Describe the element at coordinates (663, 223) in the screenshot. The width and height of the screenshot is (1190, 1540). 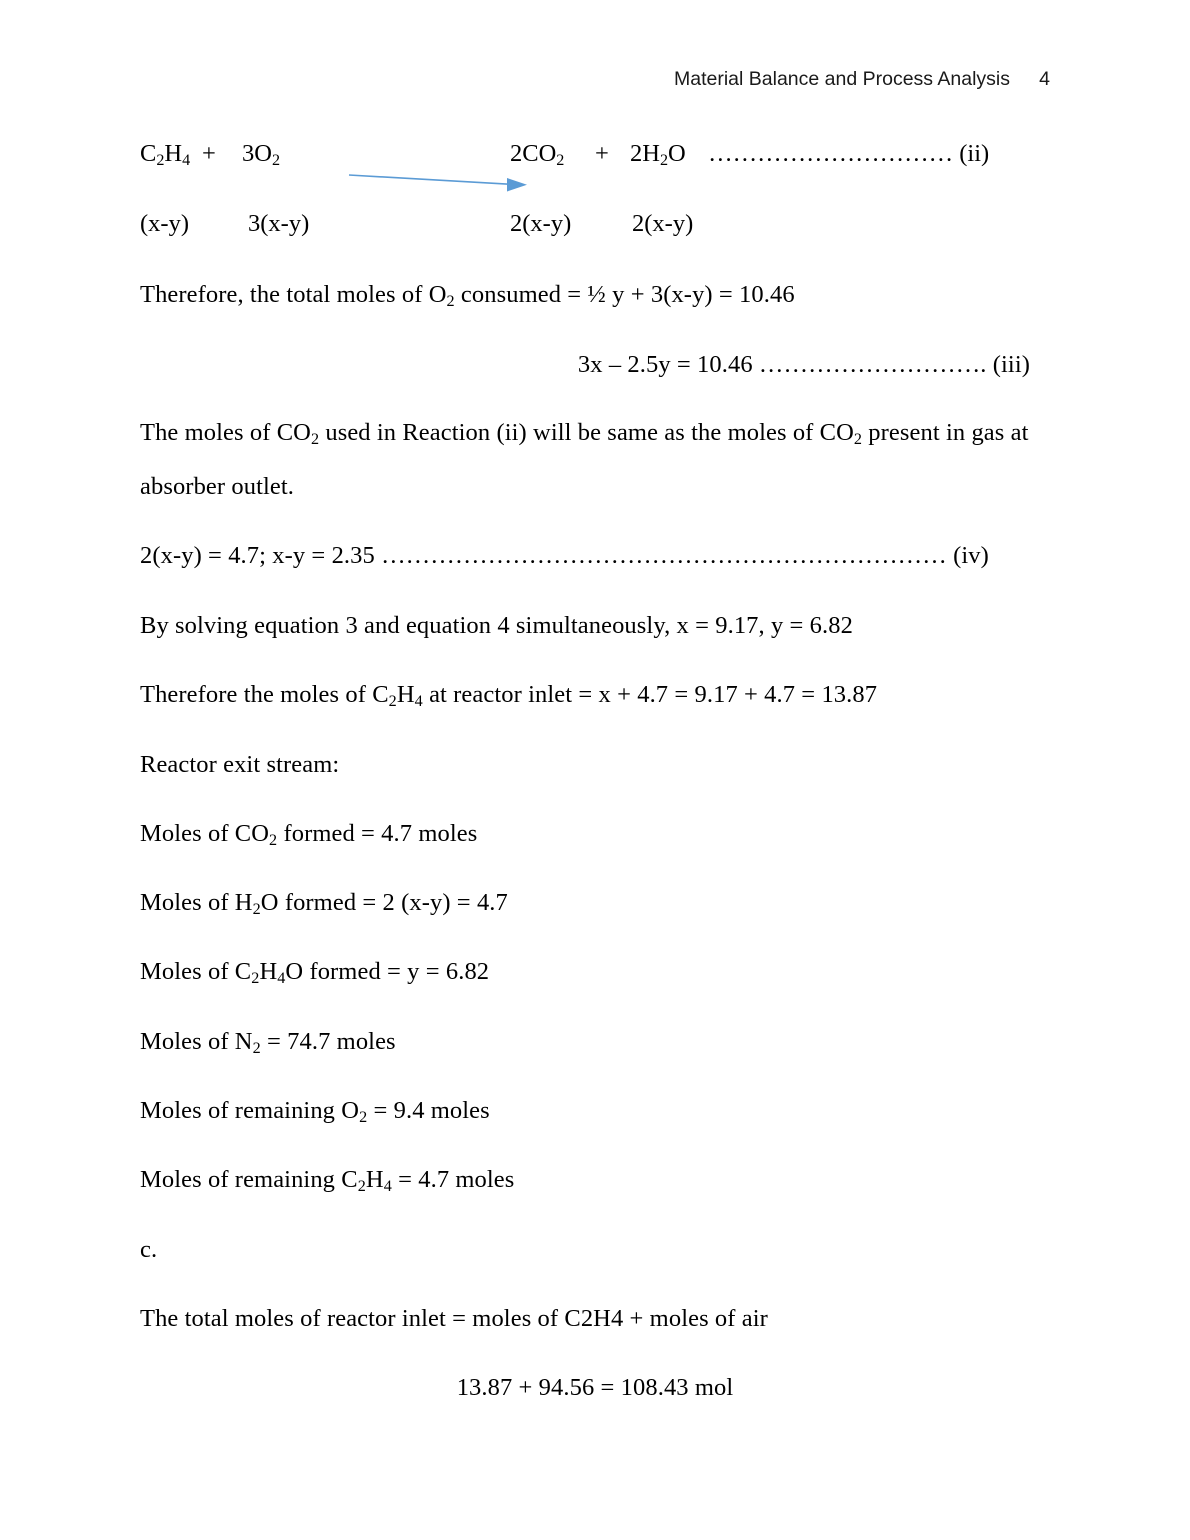
I see `coefficient-product-2: 2(x-y)` at that location.